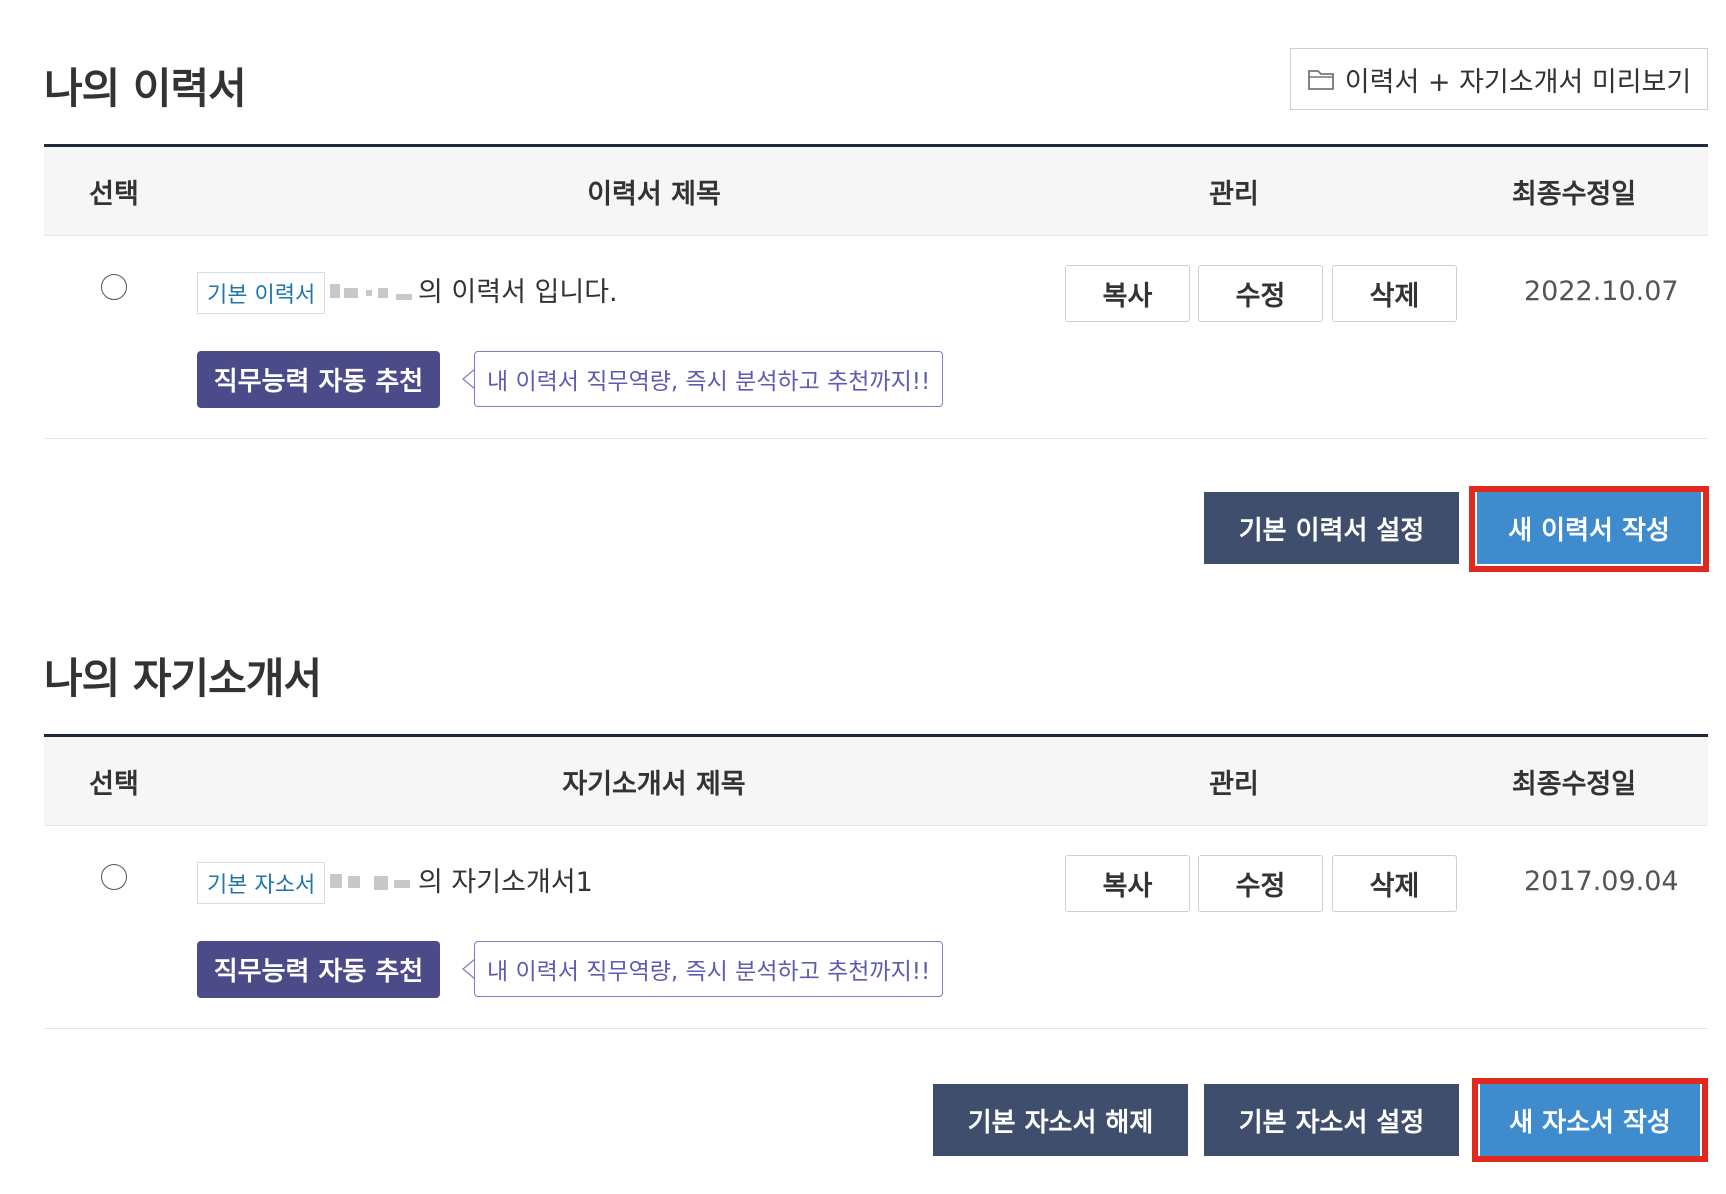 This screenshot has width=1726, height=1194. Describe the element at coordinates (518, 293) in the screenshot. I see `resume-title: 의 이력서 입니다.` at that location.